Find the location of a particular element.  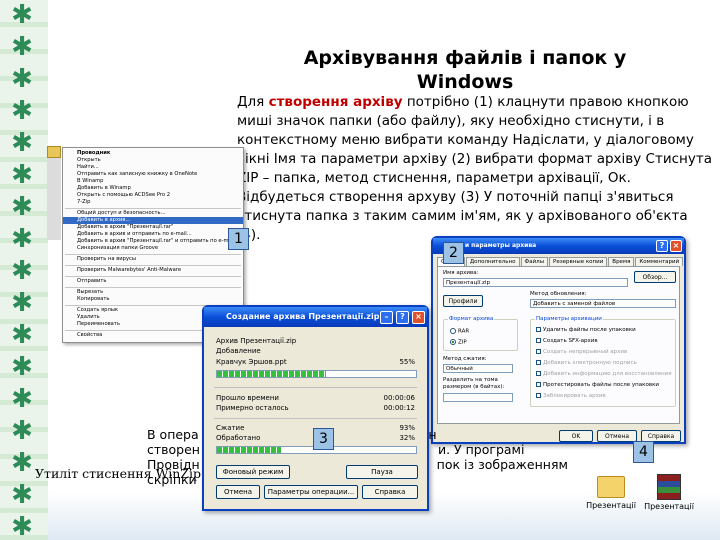

file-progress-bar is located at coordinates (316, 374).